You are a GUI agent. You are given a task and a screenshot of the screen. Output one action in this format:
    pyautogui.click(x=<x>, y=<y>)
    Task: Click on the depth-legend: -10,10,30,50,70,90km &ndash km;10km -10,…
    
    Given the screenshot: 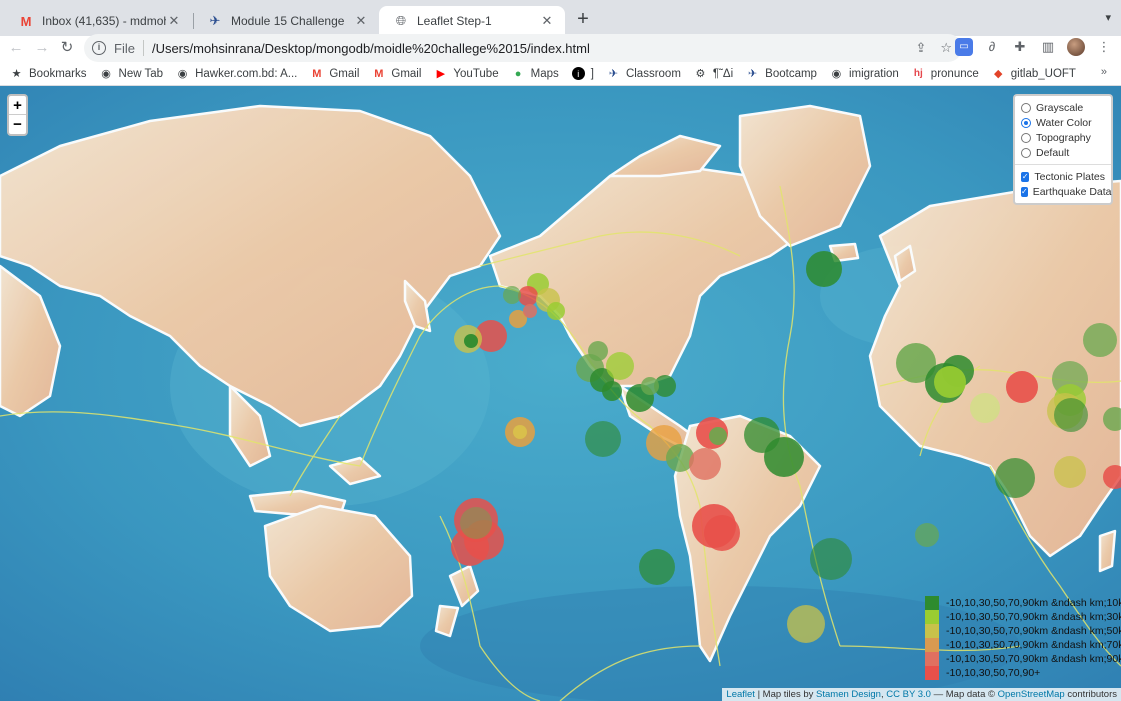 What is the action you would take?
    pyautogui.click(x=1023, y=638)
    